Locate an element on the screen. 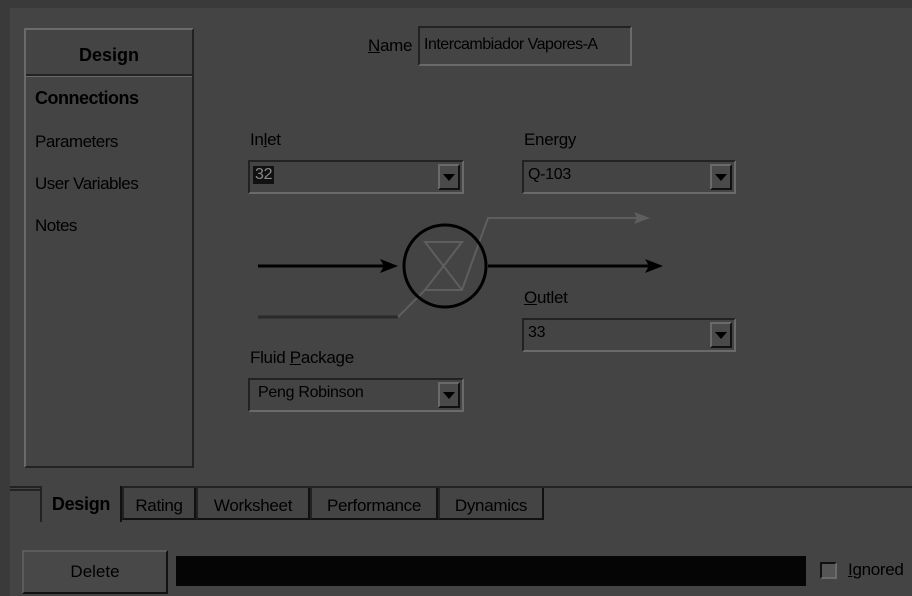  fluid-package-dropdown: Peng Robinson is located at coordinates (356, 395).